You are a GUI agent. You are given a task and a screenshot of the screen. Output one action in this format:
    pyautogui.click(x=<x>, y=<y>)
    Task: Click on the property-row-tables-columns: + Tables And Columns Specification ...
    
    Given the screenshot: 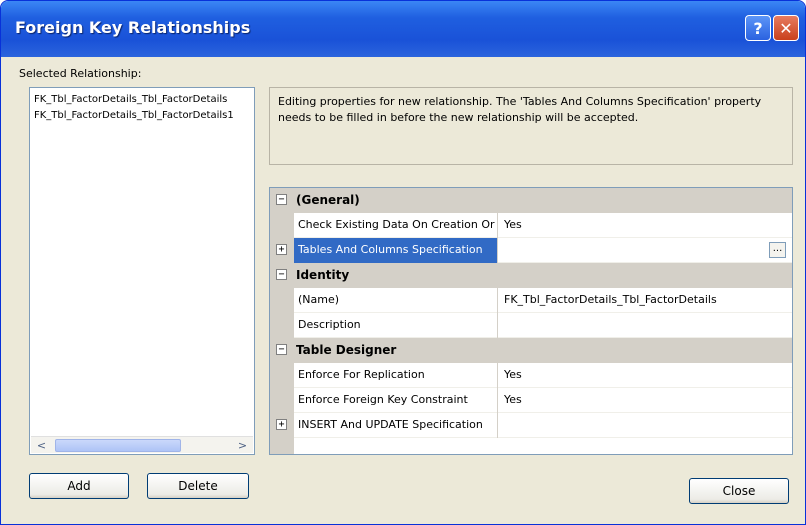 What is the action you would take?
    pyautogui.click(x=531, y=250)
    